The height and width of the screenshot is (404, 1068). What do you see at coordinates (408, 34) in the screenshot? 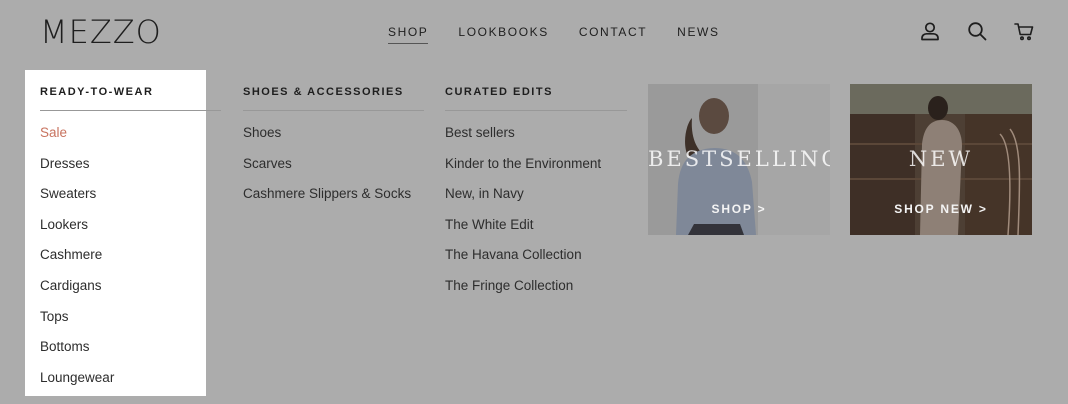
I see `nav-shop: SHOP` at bounding box center [408, 34].